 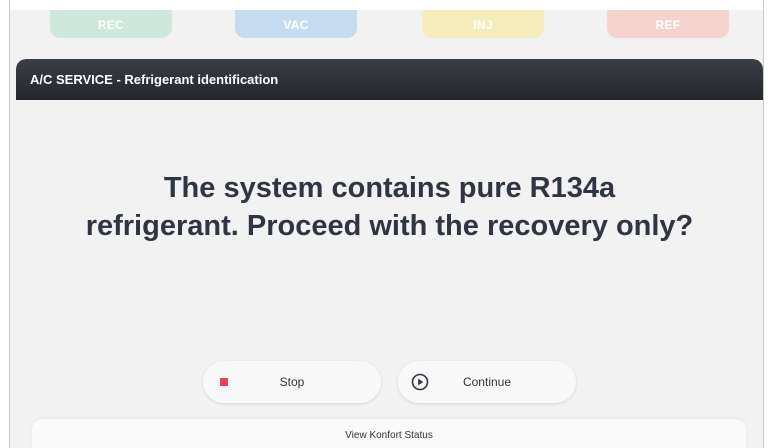 I want to click on continue-button: Continue, so click(x=487, y=382).